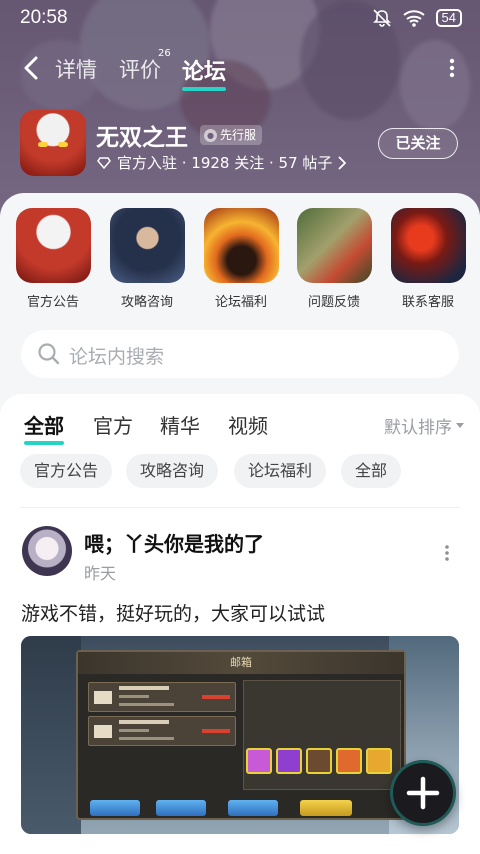  I want to click on game-meta: 官方入驻 · 1928 关注 · 57 帖子, so click(222, 162).